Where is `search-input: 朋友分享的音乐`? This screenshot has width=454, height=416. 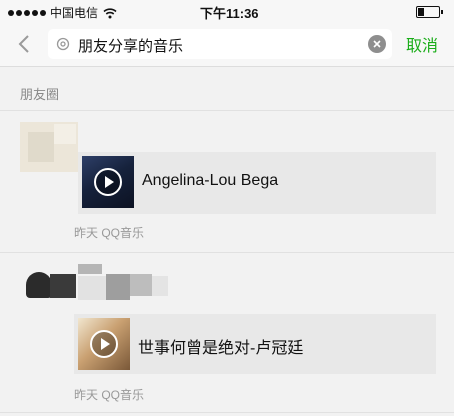
search-input: 朋友分享的音乐 is located at coordinates (220, 44).